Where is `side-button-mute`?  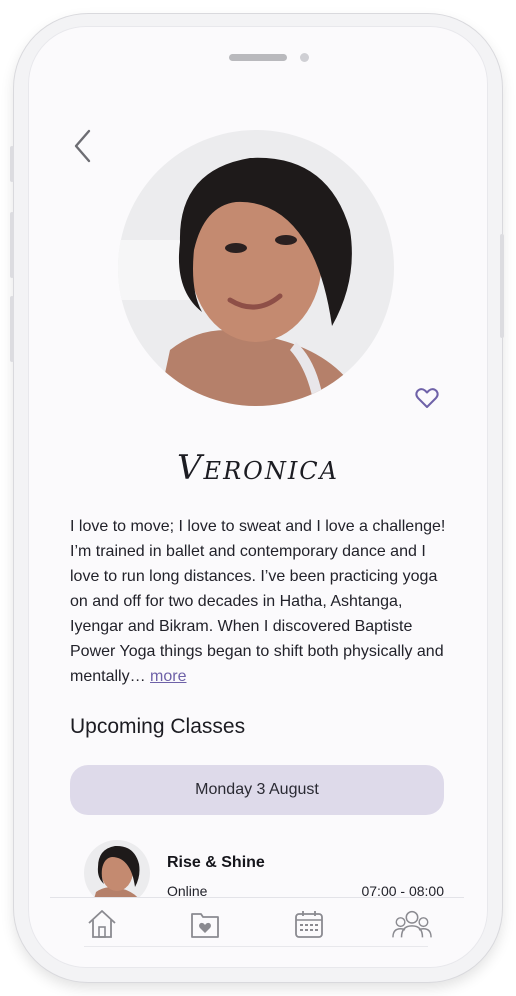 side-button-mute is located at coordinates (12, 164).